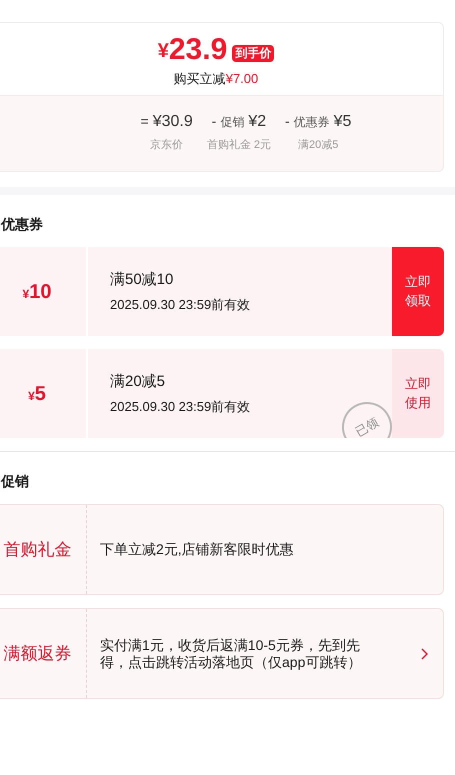 The height and width of the screenshot is (775, 455). I want to click on coupon-action-button: 立即领取, so click(418, 291).